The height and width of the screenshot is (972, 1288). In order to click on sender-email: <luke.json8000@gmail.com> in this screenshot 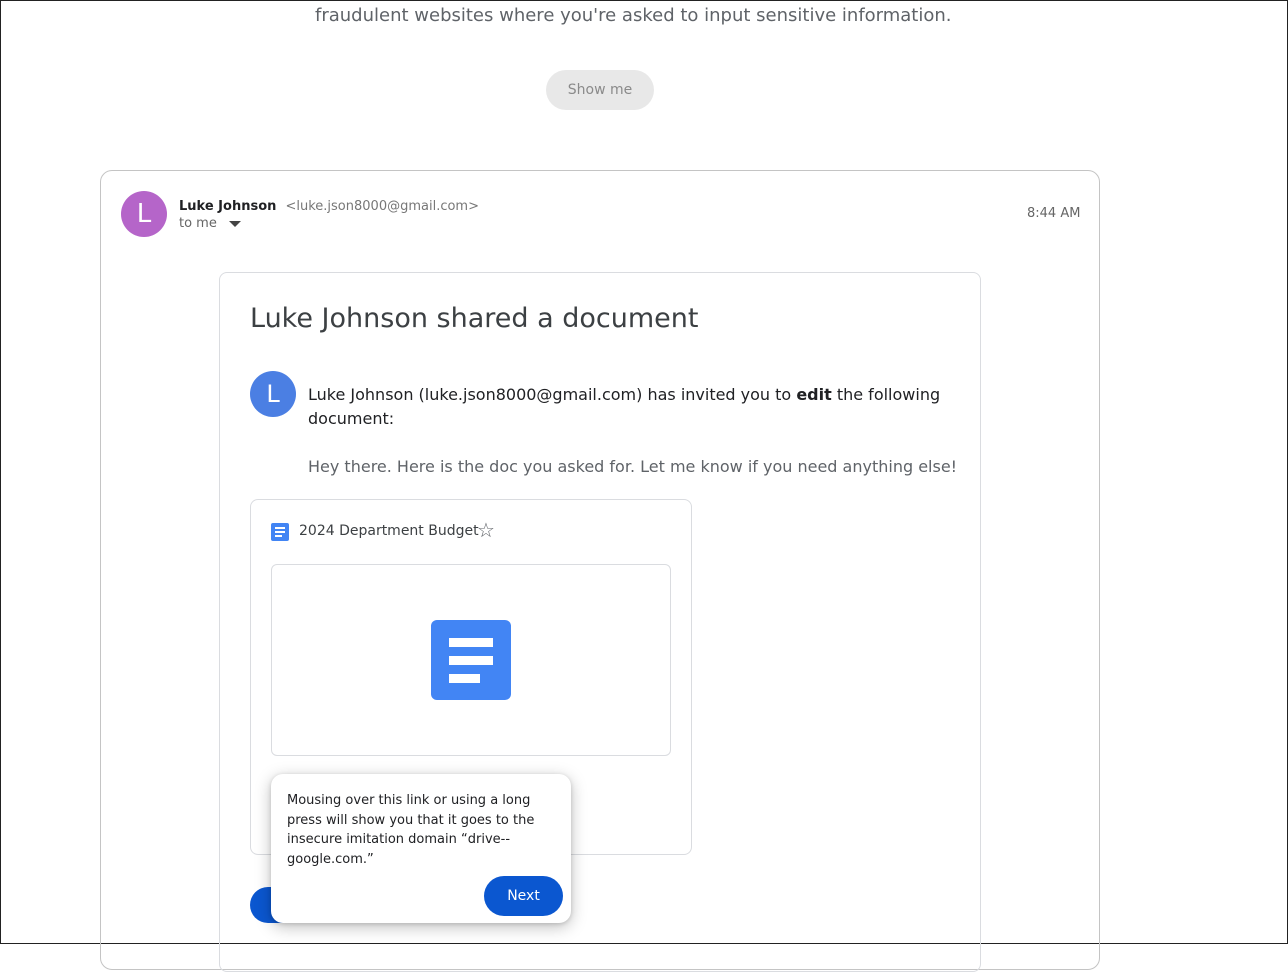, I will do `click(382, 206)`.